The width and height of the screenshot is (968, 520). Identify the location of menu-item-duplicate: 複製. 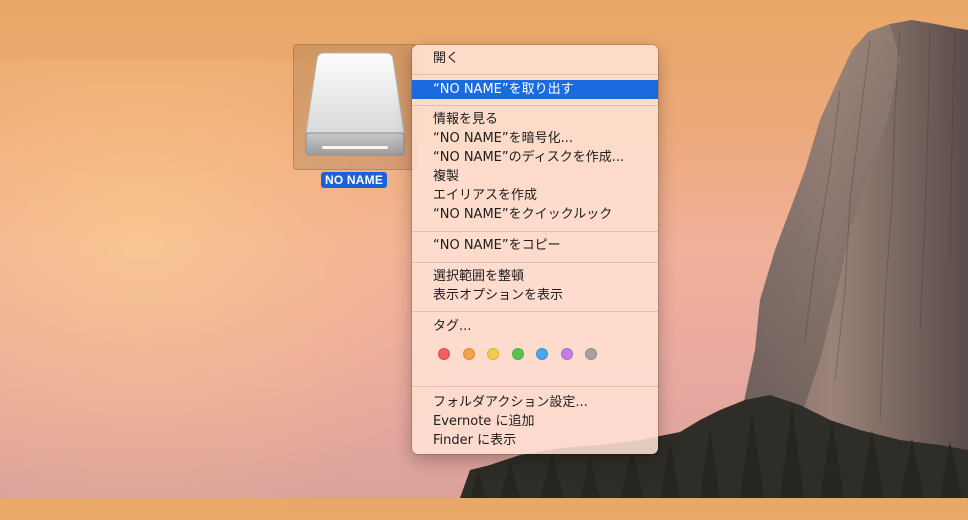
(535, 176).